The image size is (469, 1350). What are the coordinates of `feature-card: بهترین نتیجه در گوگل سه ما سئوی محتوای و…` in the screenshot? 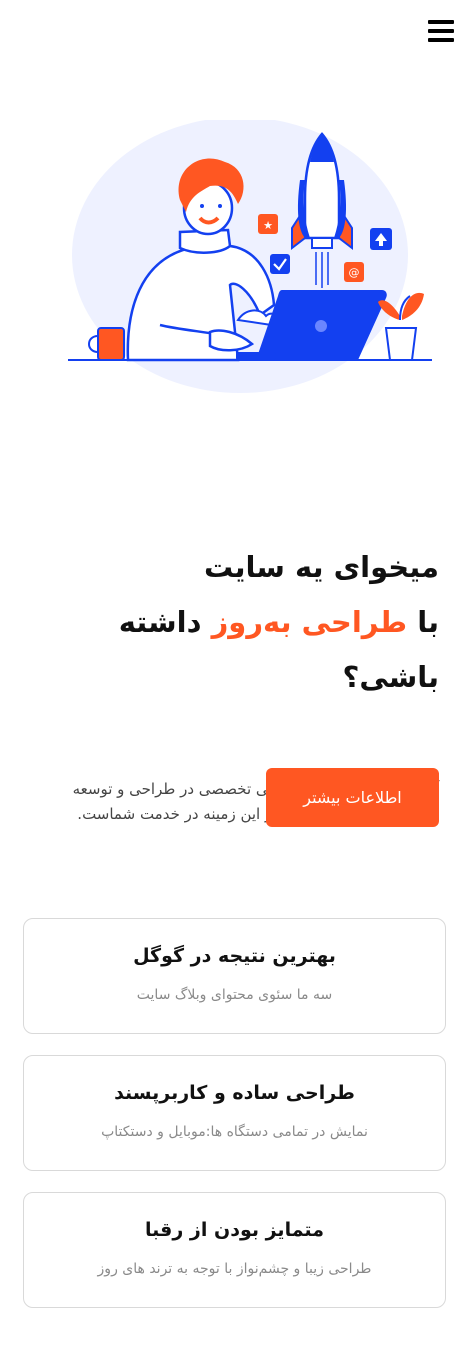 It's located at (234, 976).